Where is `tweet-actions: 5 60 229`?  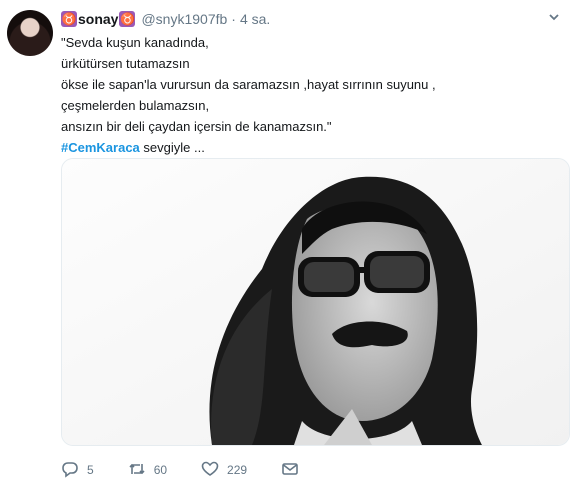 tweet-actions: 5 60 229 is located at coordinates (197, 470).